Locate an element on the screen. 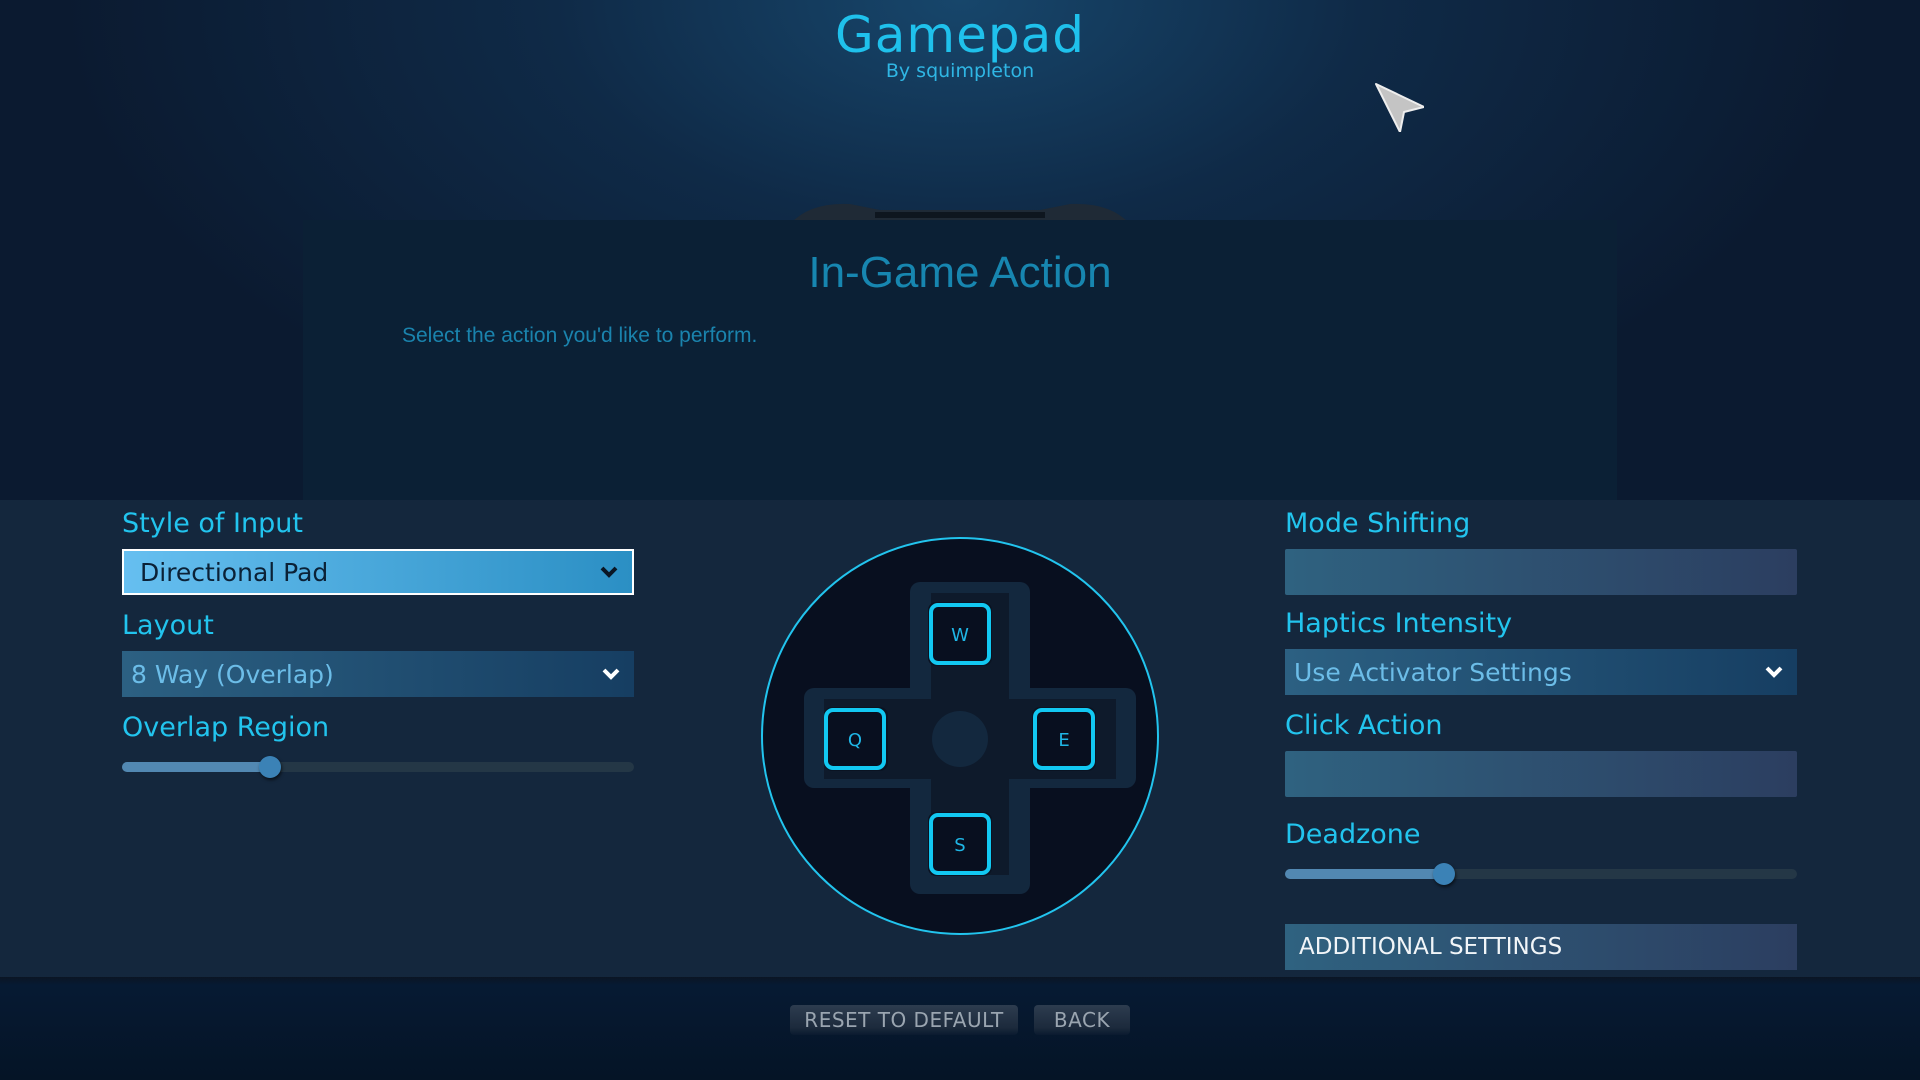 This screenshot has width=1920, height=1080. haptics-intensity-value: Use Activator Settings is located at coordinates (1433, 672).